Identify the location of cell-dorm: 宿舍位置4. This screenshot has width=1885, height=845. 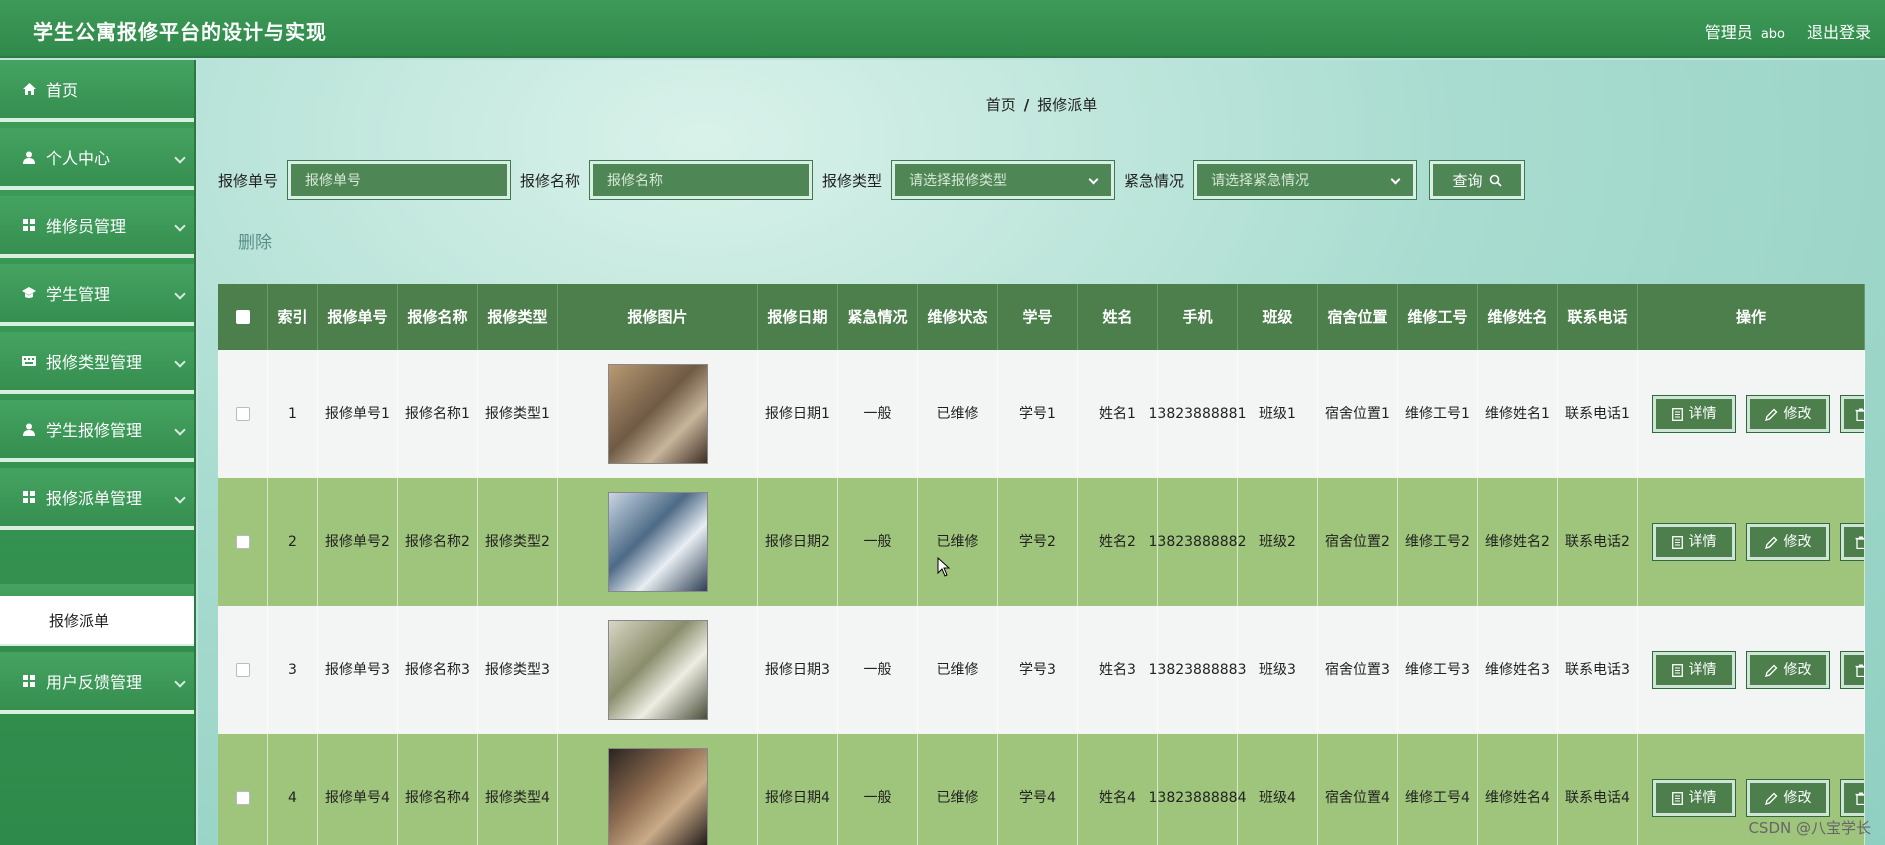
(1358, 789).